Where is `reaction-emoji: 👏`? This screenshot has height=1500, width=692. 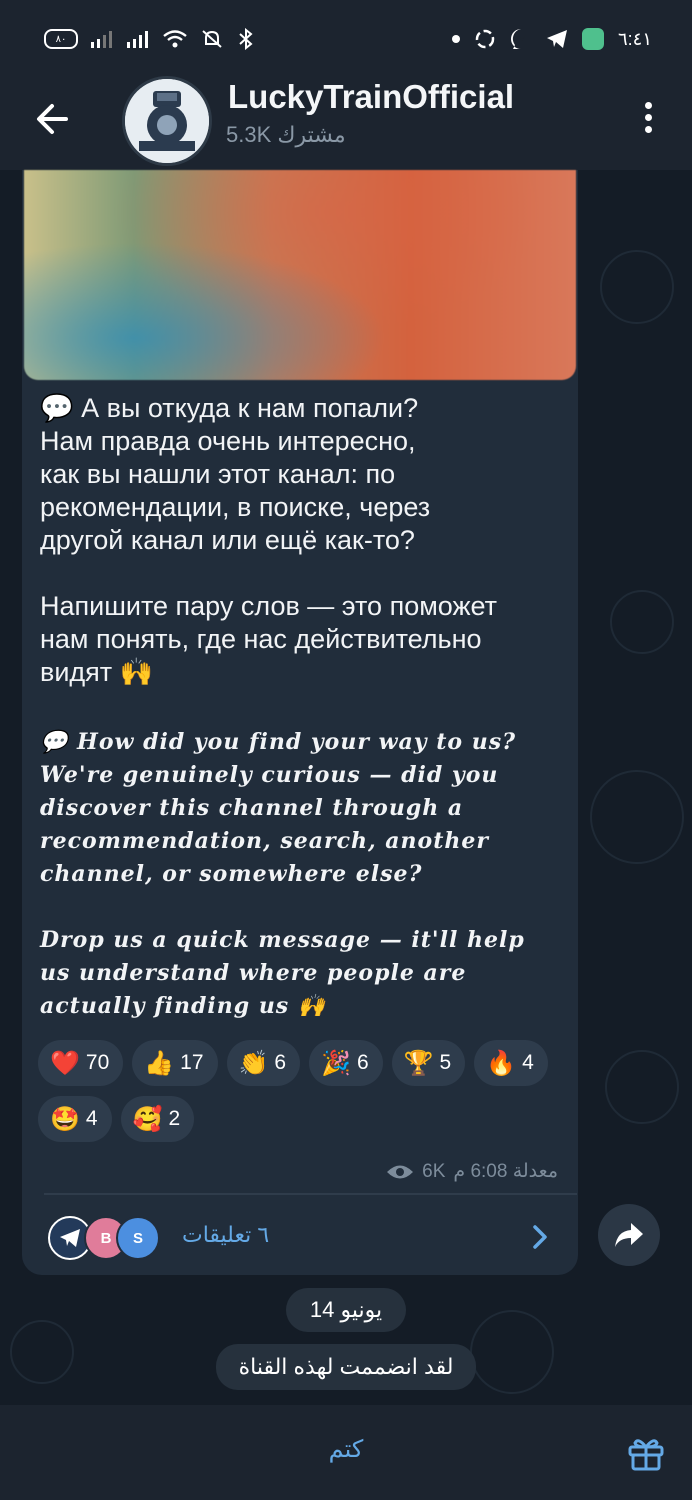
reaction-emoji: 👏 is located at coordinates (253, 1063).